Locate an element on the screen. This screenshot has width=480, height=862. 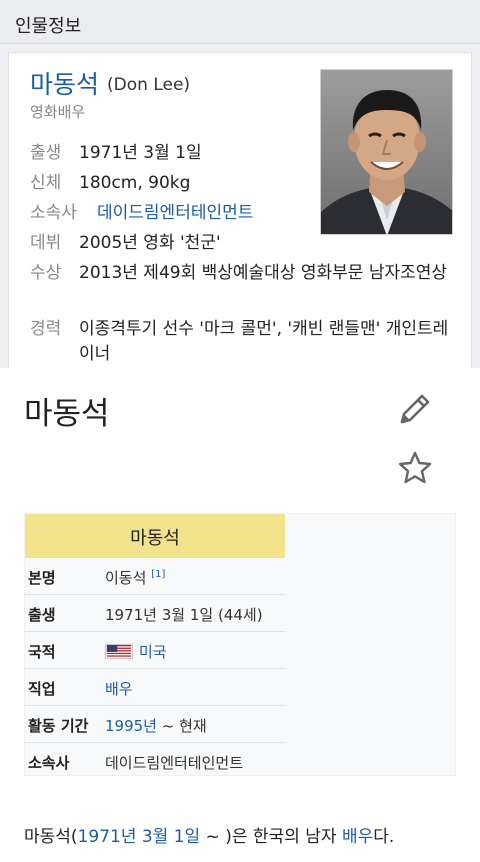
fact-value: 이종격투기 선수 '마크 콜먼', '캐빈 랜들맨' 개인트레이너 is located at coordinates (264, 341).